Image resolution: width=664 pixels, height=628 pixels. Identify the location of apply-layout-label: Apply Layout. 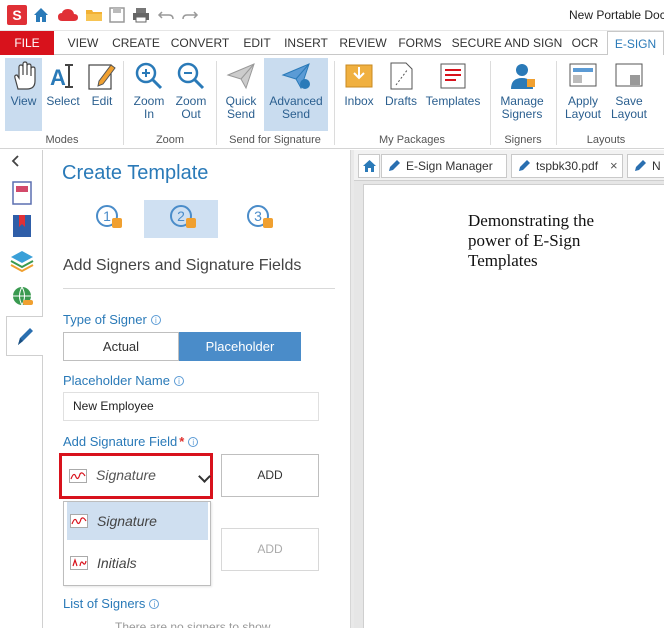
(583, 107).